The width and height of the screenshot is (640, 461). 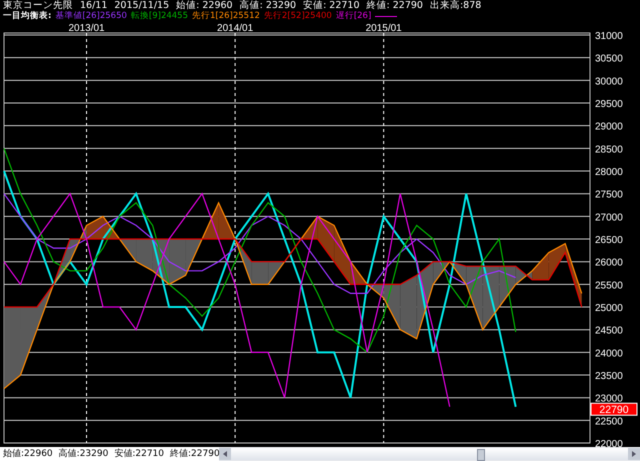 What do you see at coordinates (609, 195) in the screenshot?
I see `axis-label: 27500` at bounding box center [609, 195].